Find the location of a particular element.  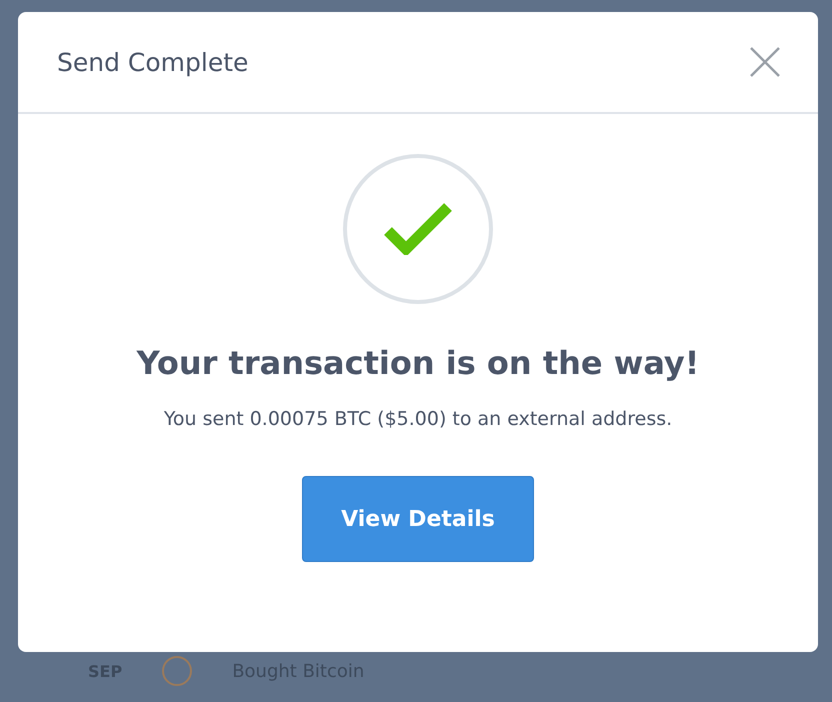

close-icon is located at coordinates (765, 62).